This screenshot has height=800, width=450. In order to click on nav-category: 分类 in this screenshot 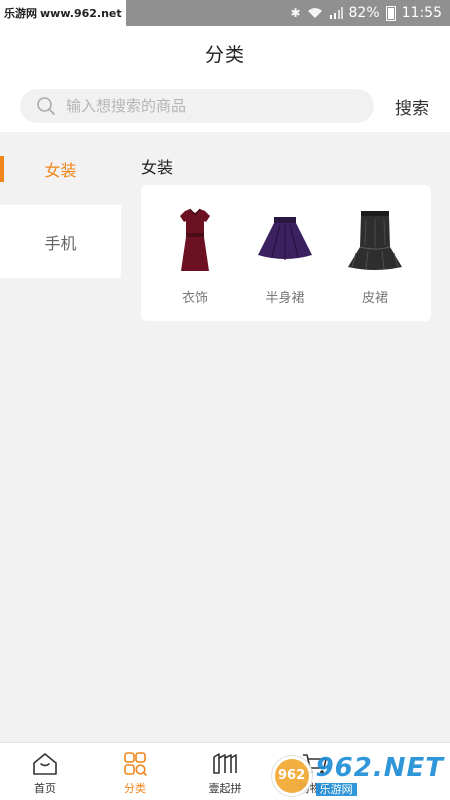, I will do `click(135, 771)`.